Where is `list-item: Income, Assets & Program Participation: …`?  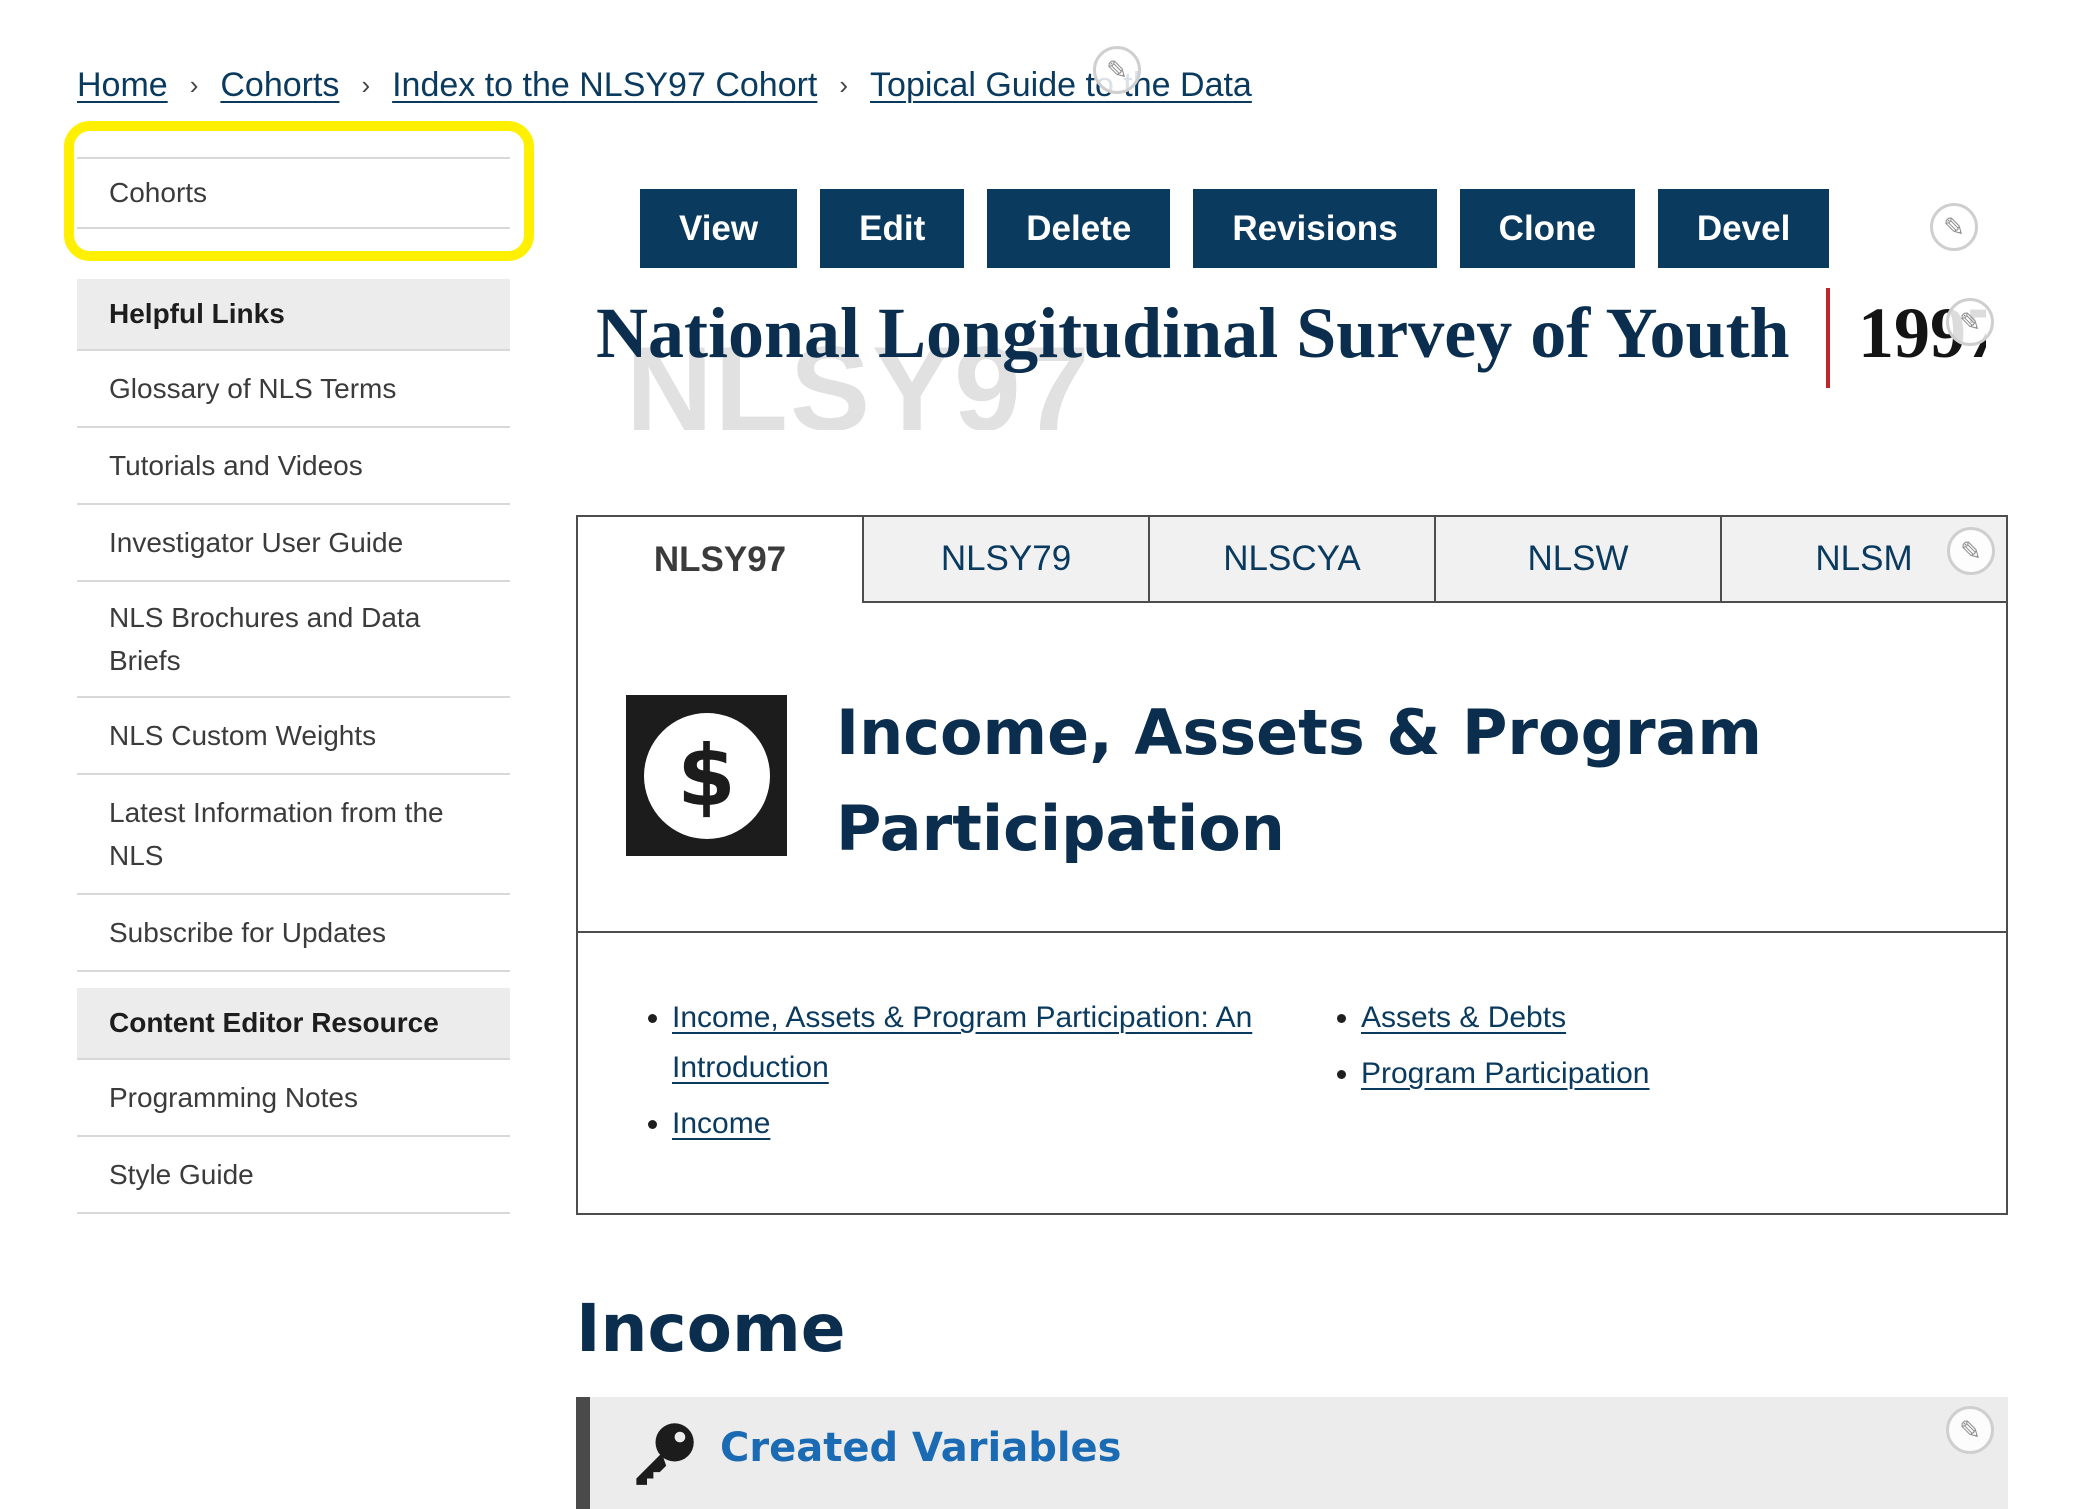 list-item: Income, Assets & Program Participation: … is located at coordinates (972, 1043).